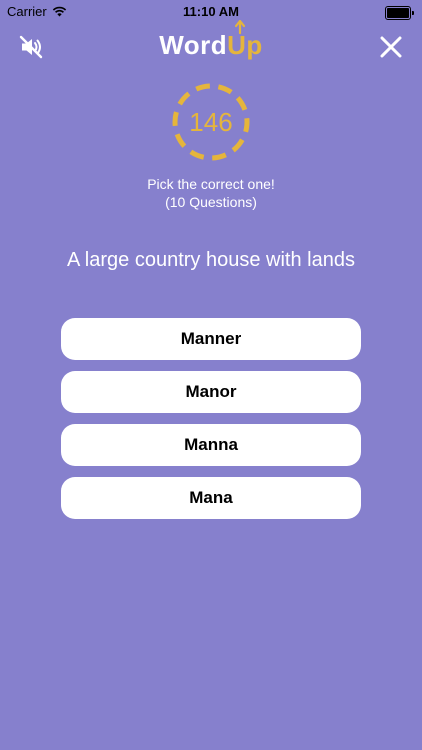  I want to click on answer-option-button: Manna, so click(211, 445).